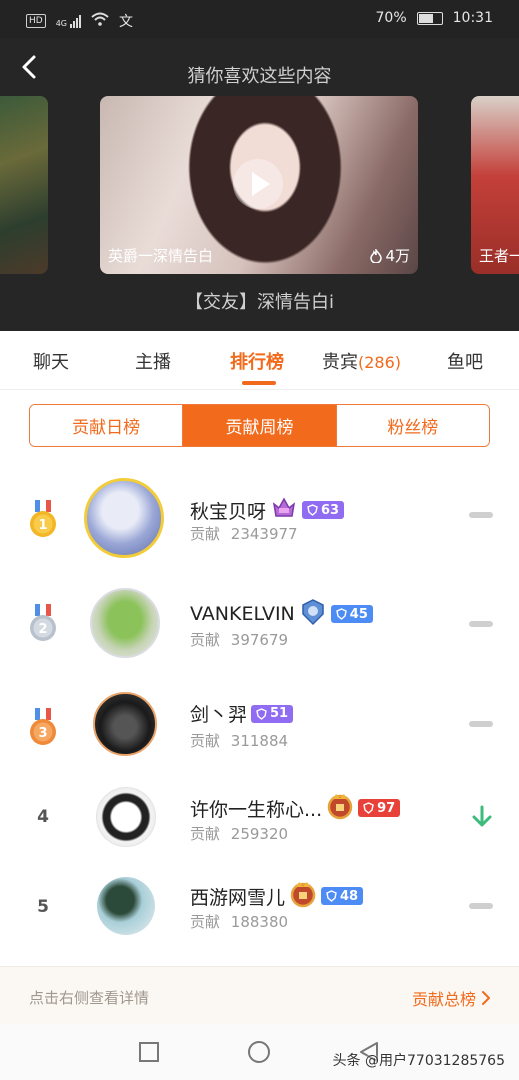 The width and height of the screenshot is (519, 1080). I want to click on user-name-line: 西游网雪儿 48, so click(277, 896).